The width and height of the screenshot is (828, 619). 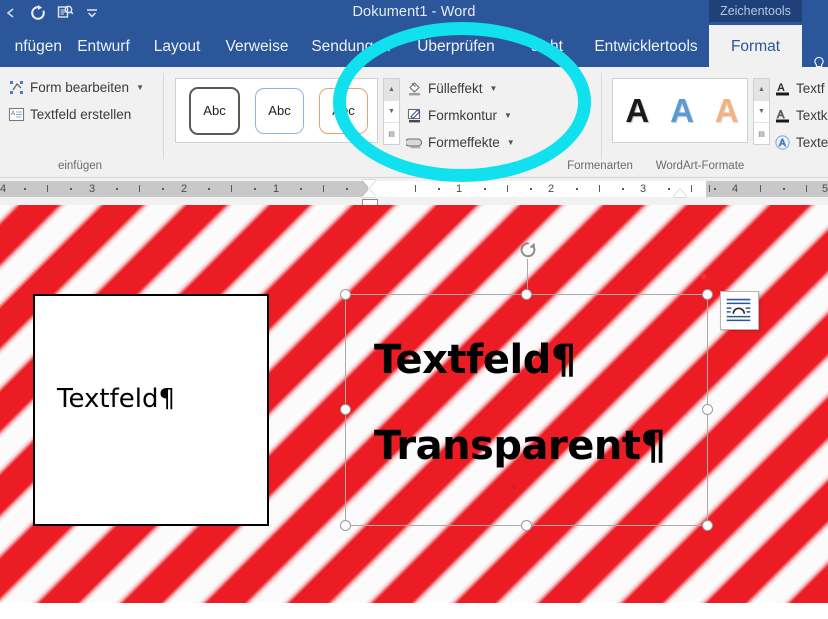 I want to click on below-page-area, so click(x=414, y=611).